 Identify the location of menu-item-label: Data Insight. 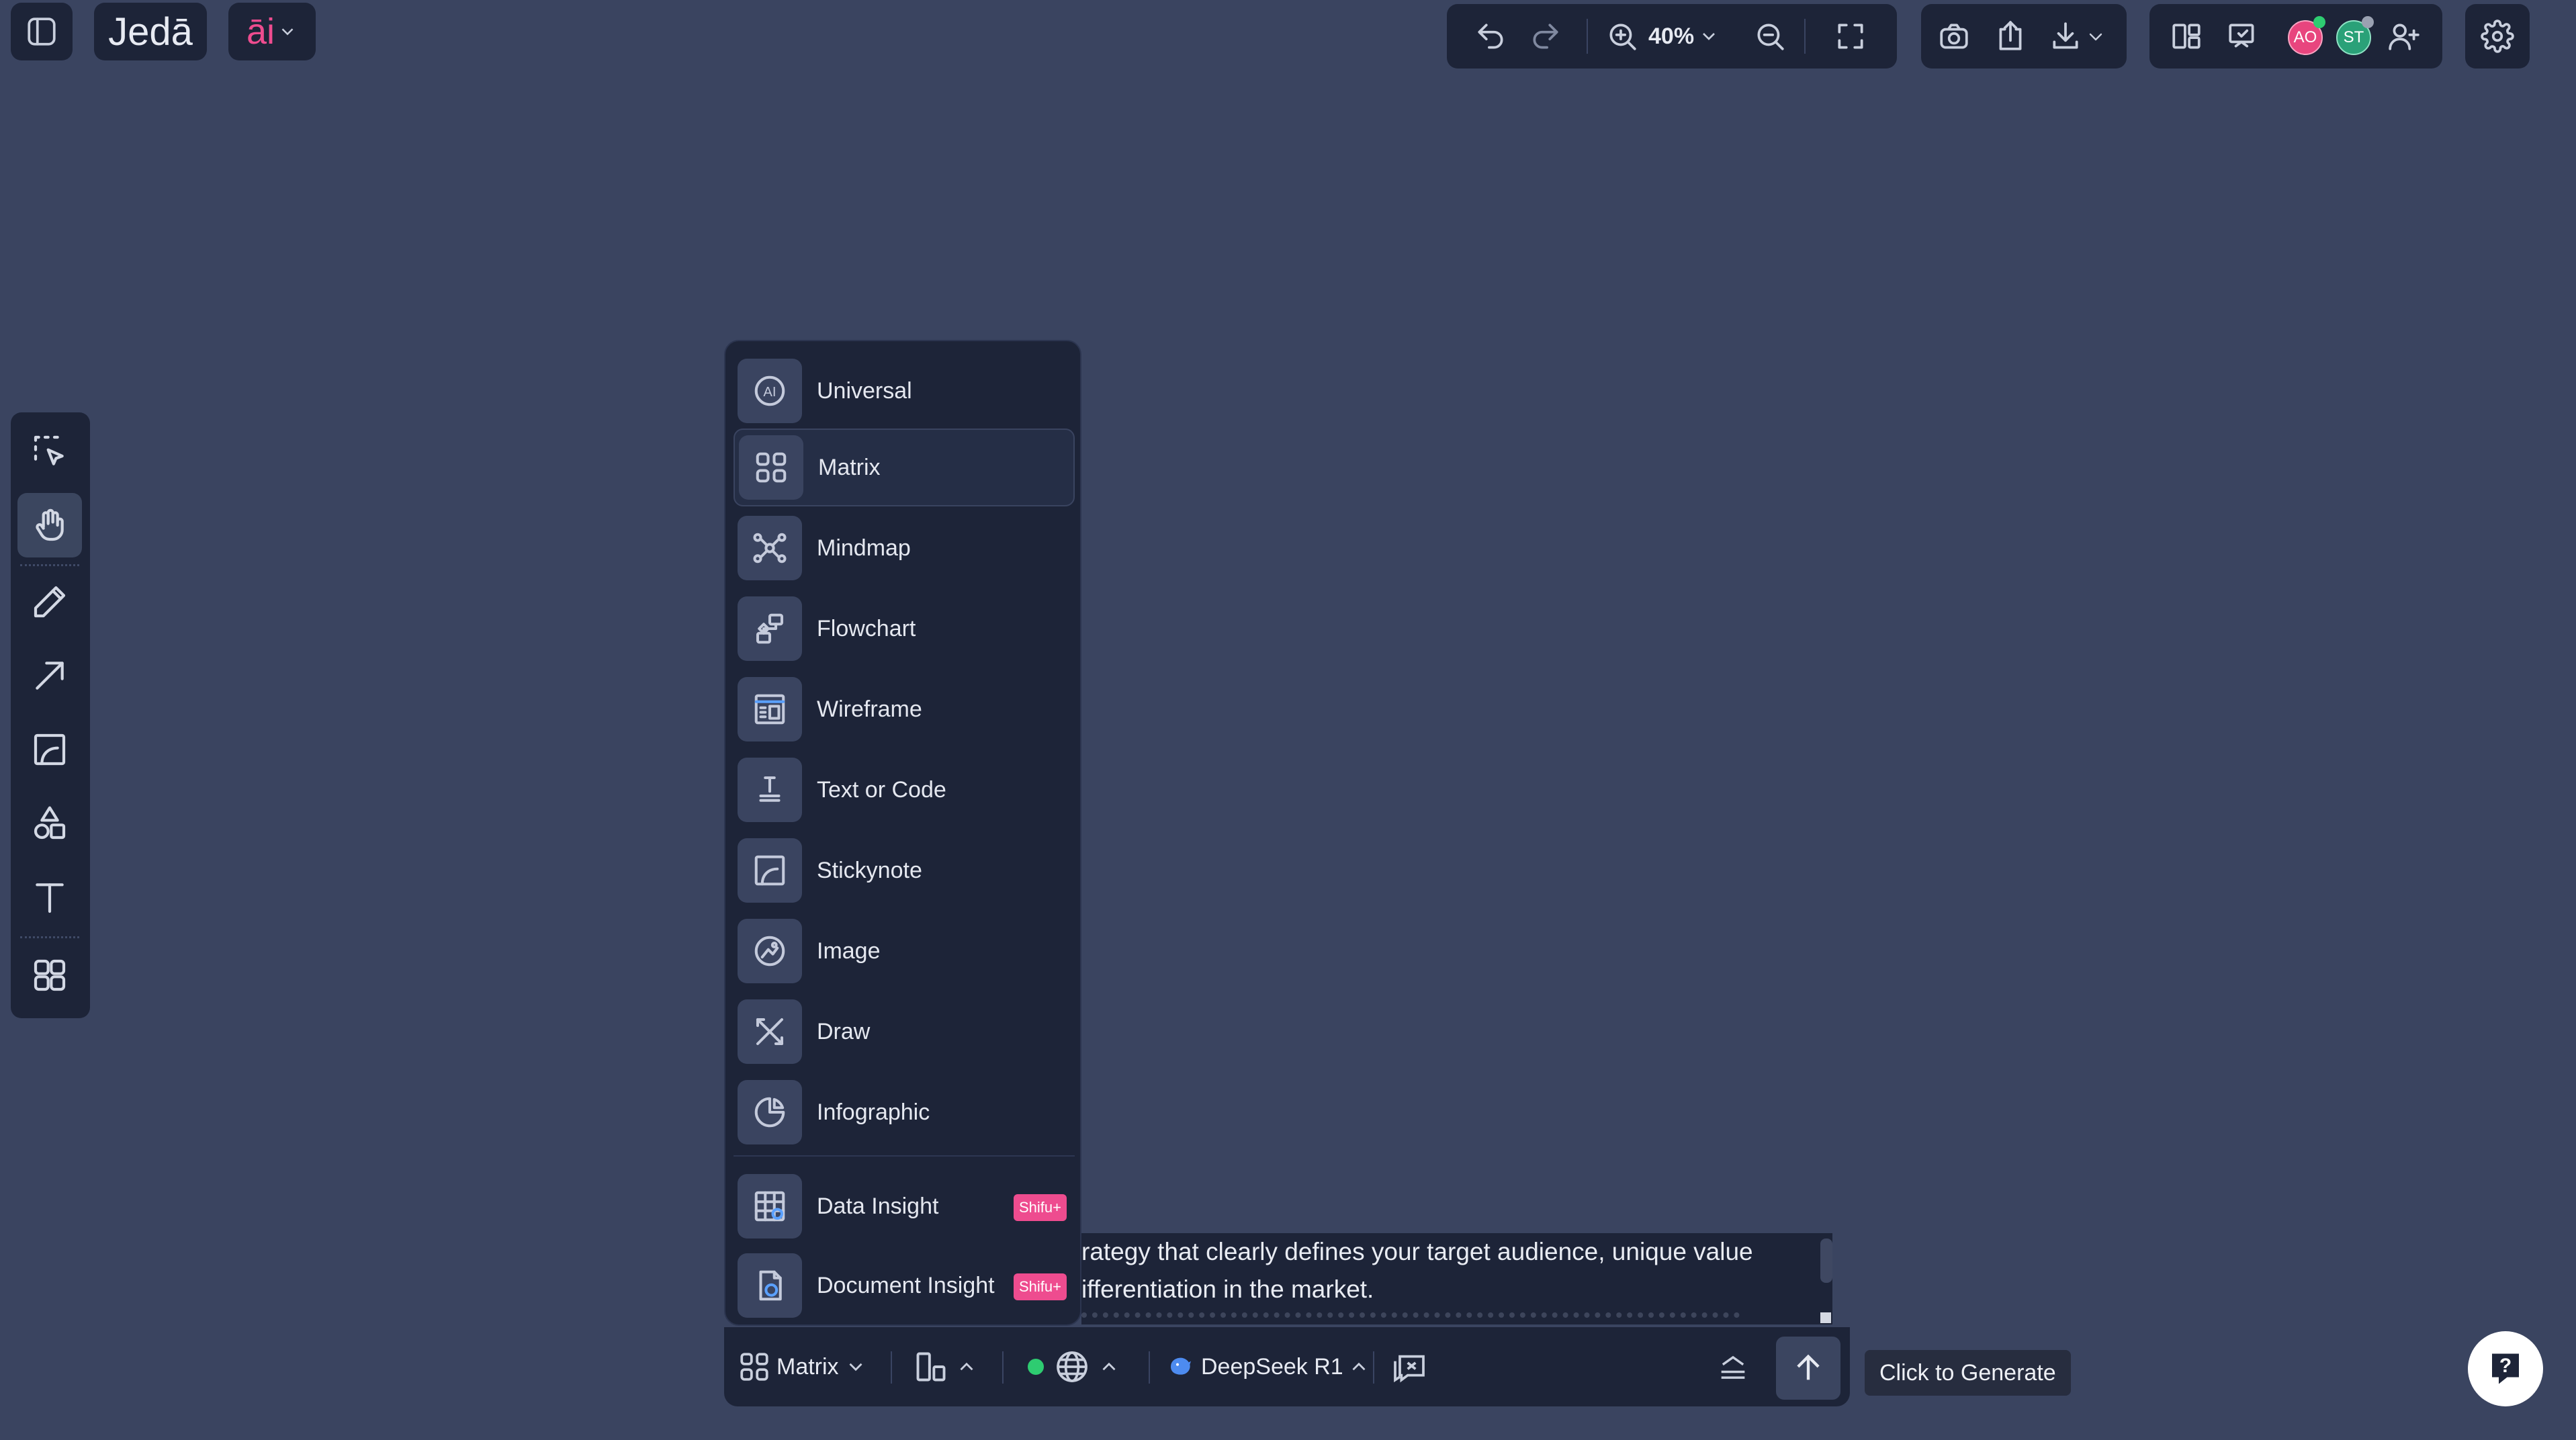
(878, 1206).